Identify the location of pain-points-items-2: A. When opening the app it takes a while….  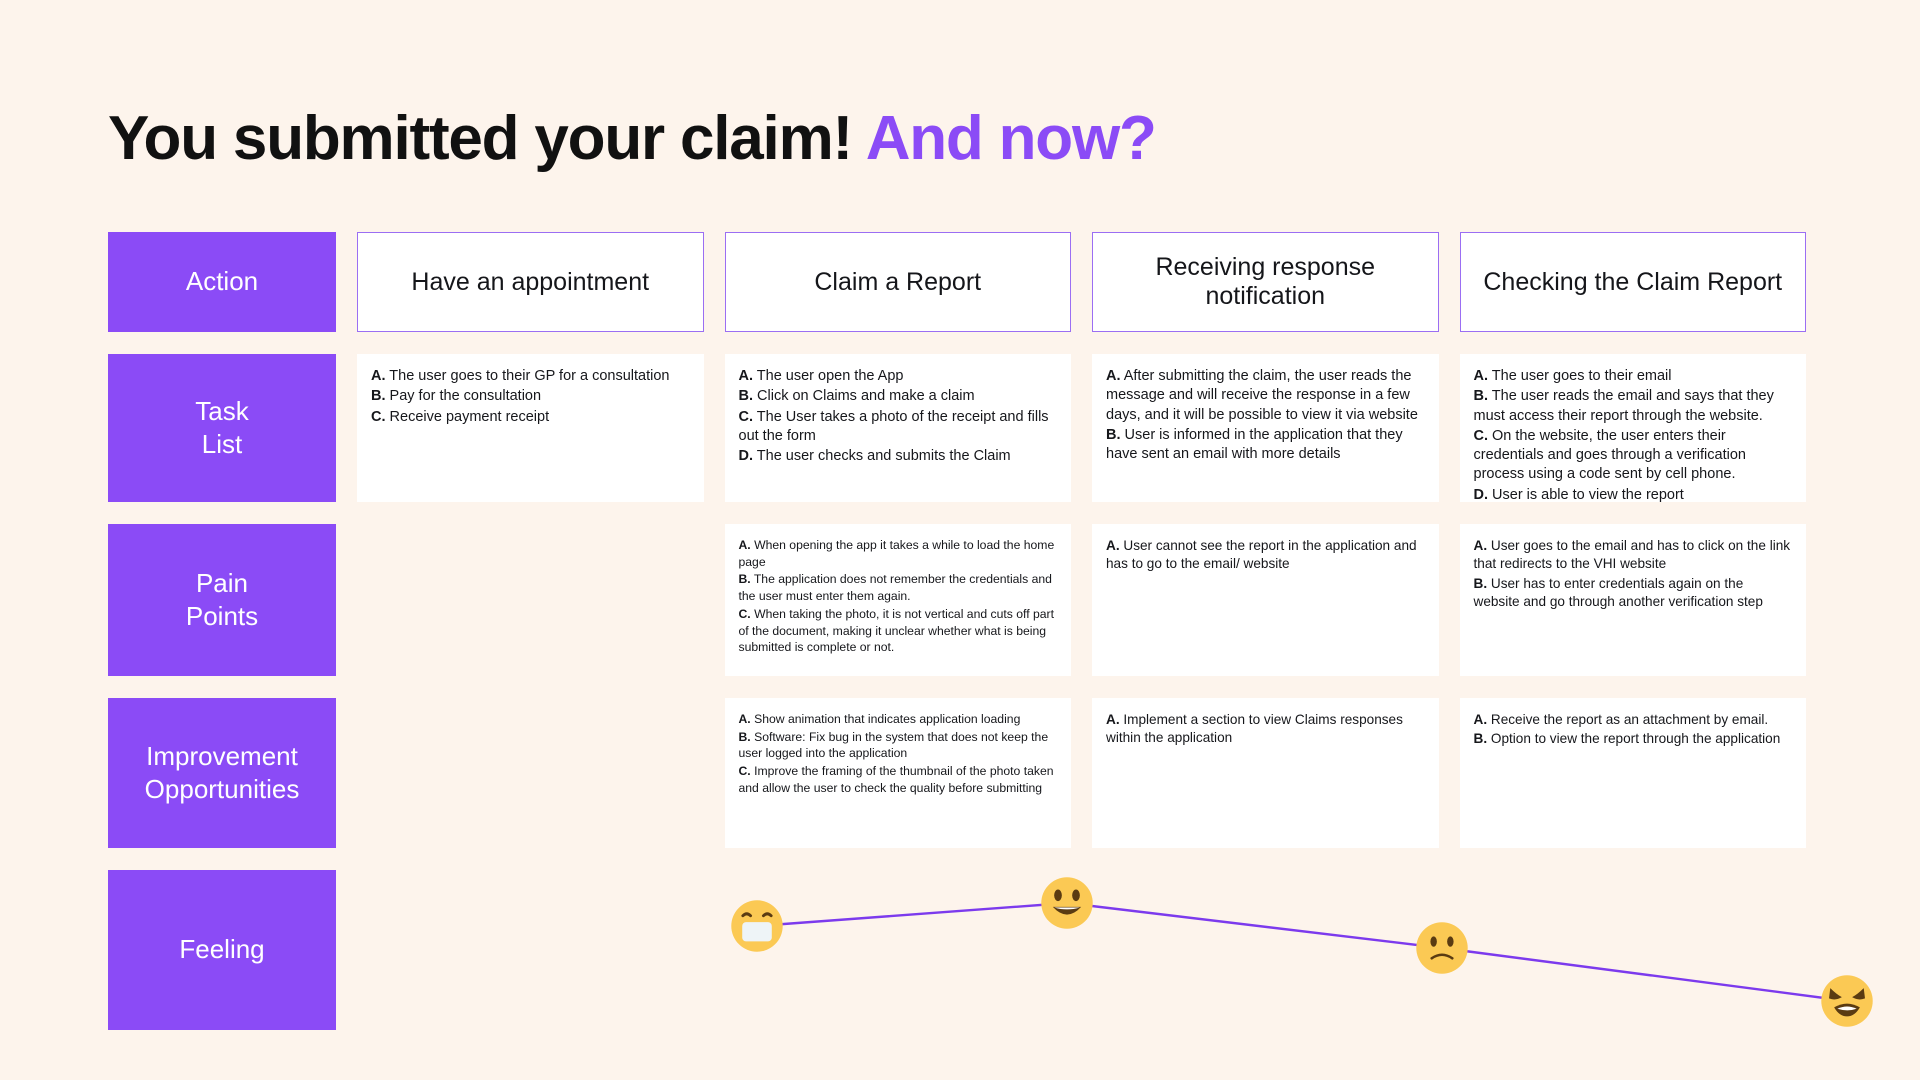
(898, 600).